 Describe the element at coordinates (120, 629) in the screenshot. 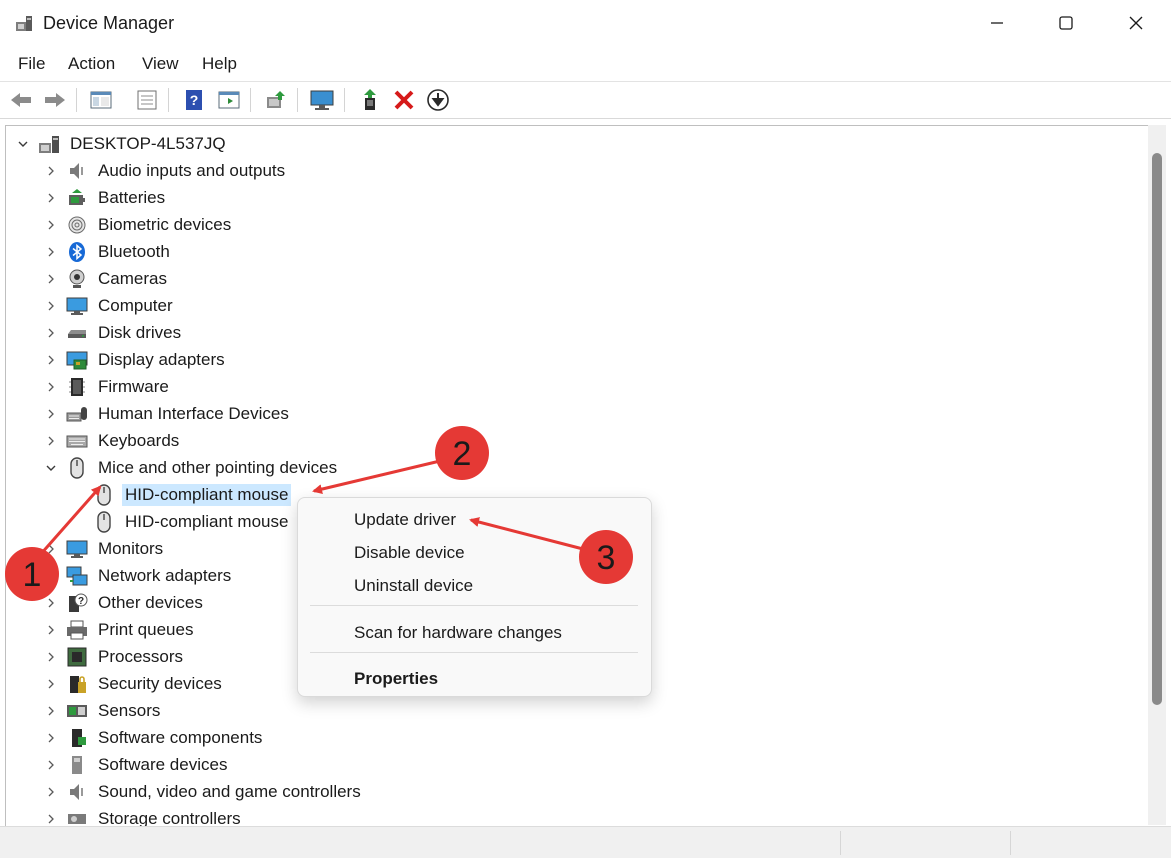

I see `category-print-queues: Print queues` at that location.